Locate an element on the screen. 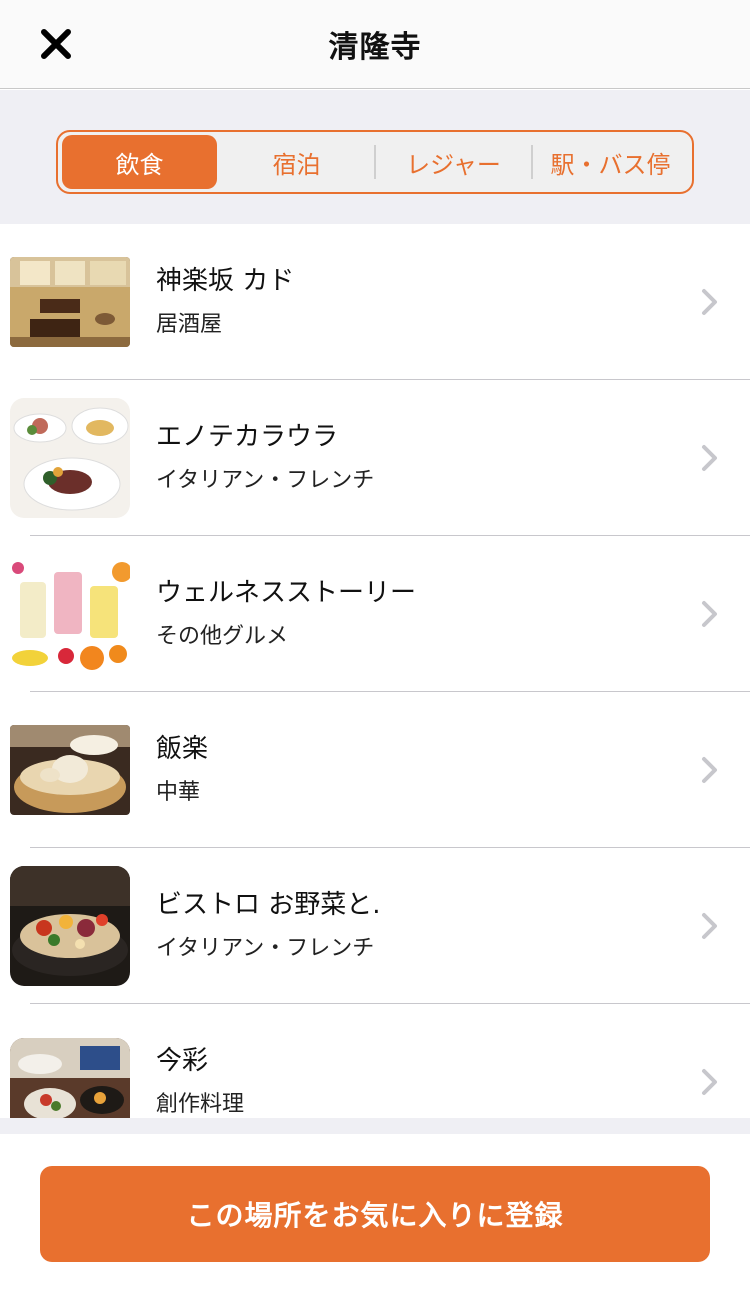 This screenshot has height=1294, width=750. list-item: 飯楽 中華 is located at coordinates (375, 770).